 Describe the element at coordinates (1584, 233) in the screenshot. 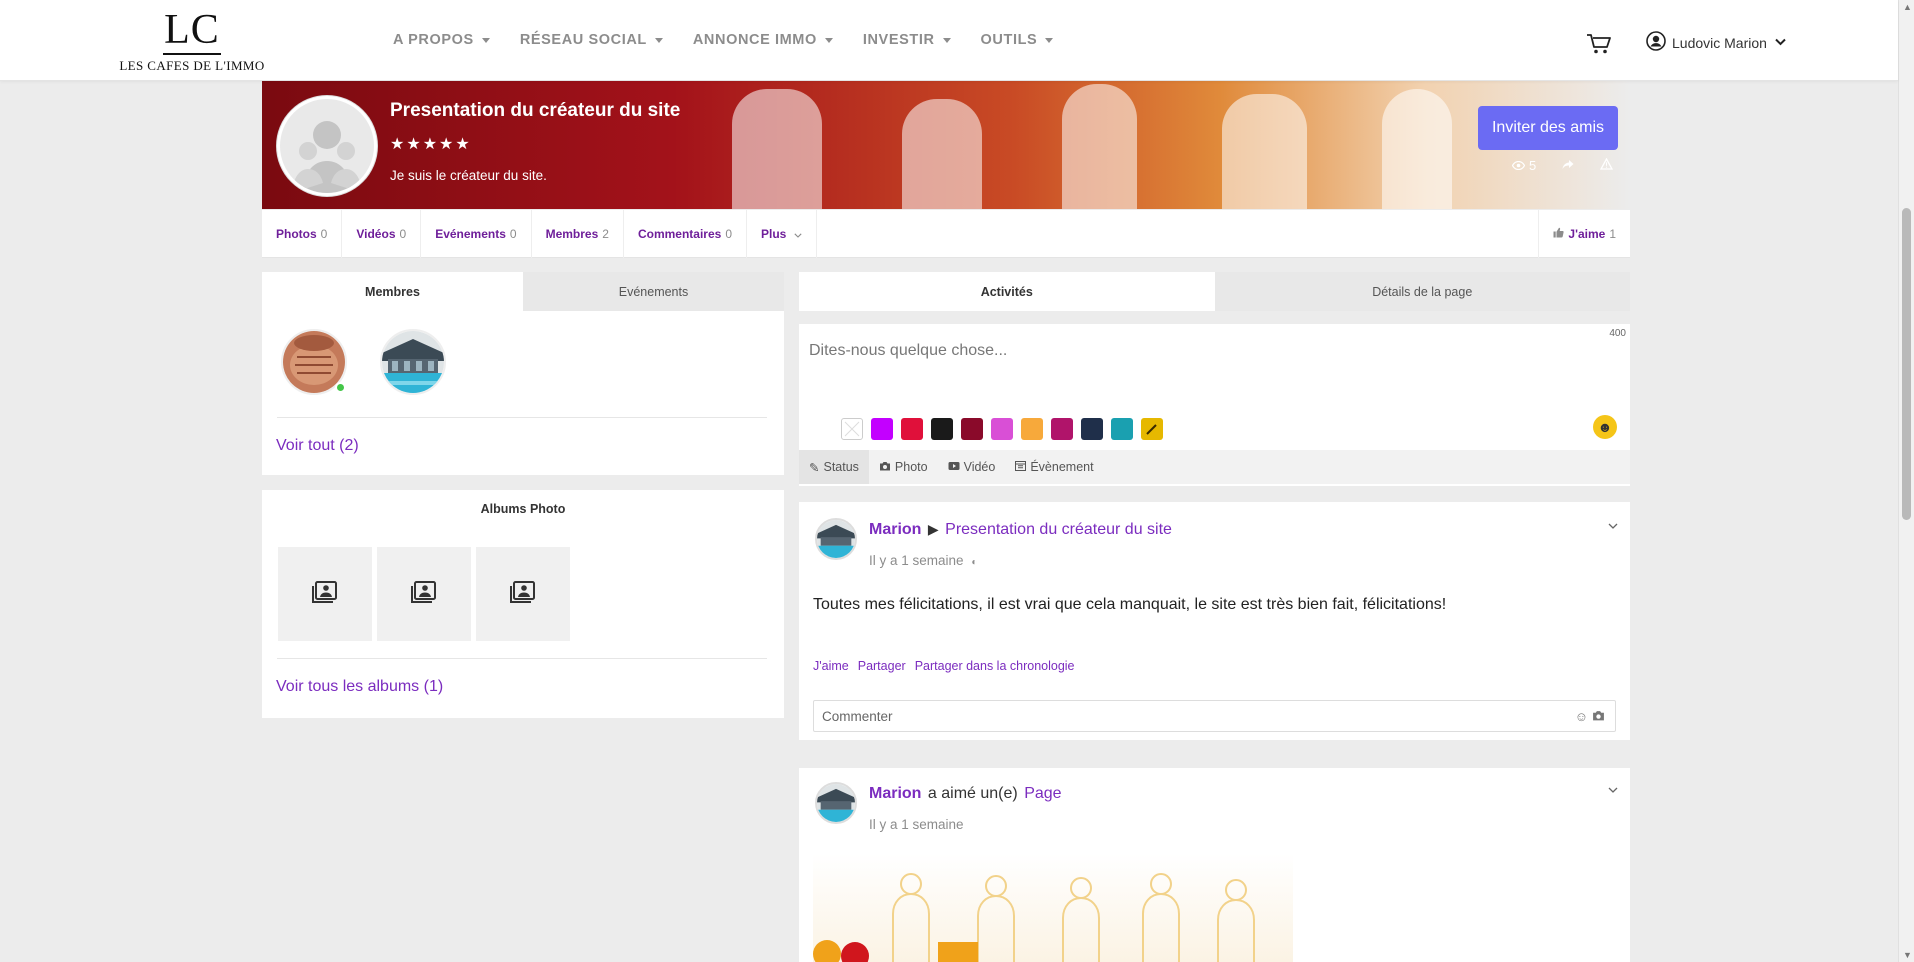

I see `like-page-button: J'aime 1` at that location.